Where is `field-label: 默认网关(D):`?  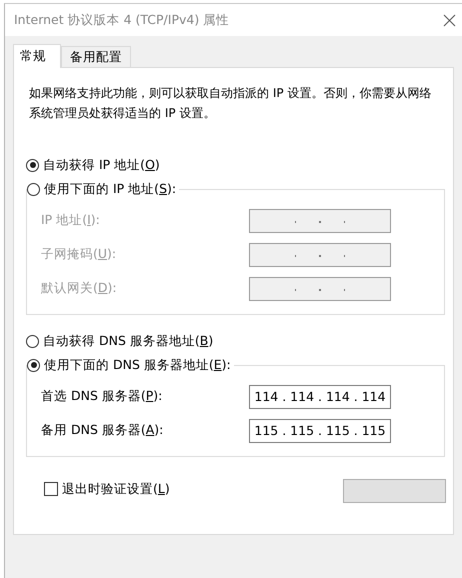
field-label: 默认网关(D): is located at coordinates (79, 288).